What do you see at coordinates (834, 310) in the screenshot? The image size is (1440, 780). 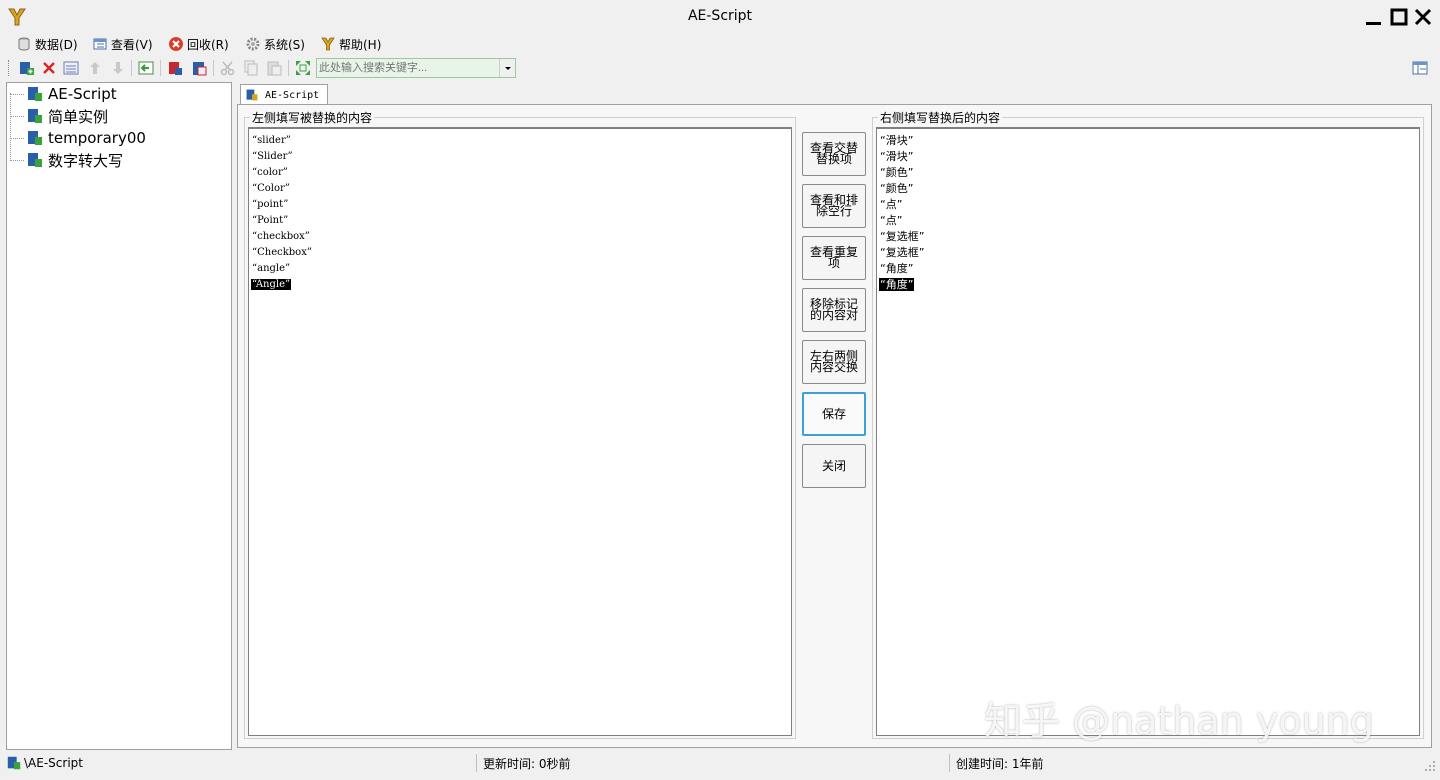 I see `remove-marked-button: 移除标记的内容对` at bounding box center [834, 310].